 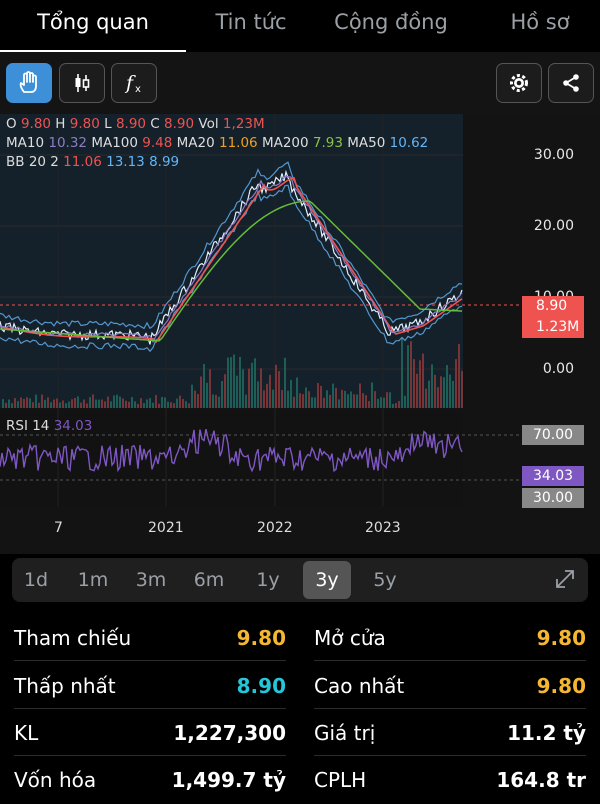 I want to click on range-1y: 1y, so click(x=268, y=580).